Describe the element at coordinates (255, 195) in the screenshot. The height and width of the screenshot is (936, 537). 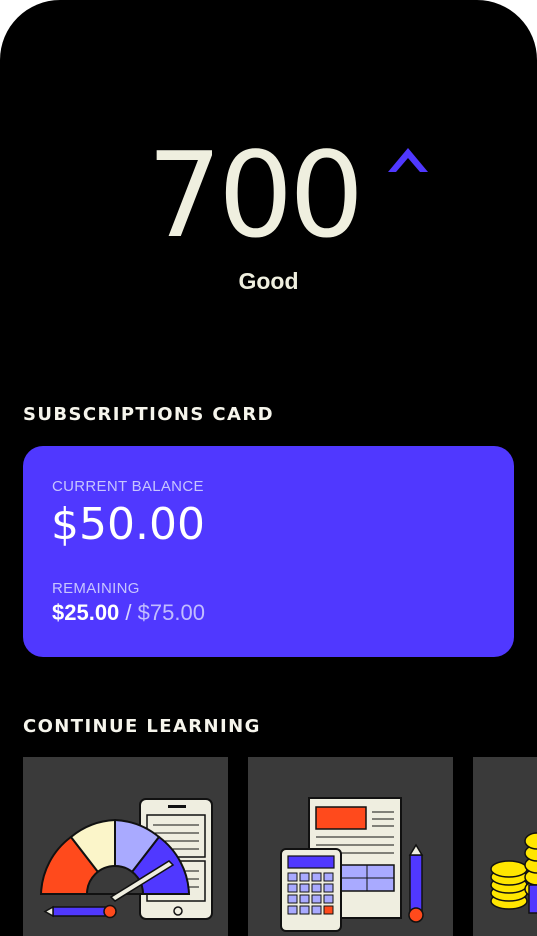
I see `score-value: 700` at that location.